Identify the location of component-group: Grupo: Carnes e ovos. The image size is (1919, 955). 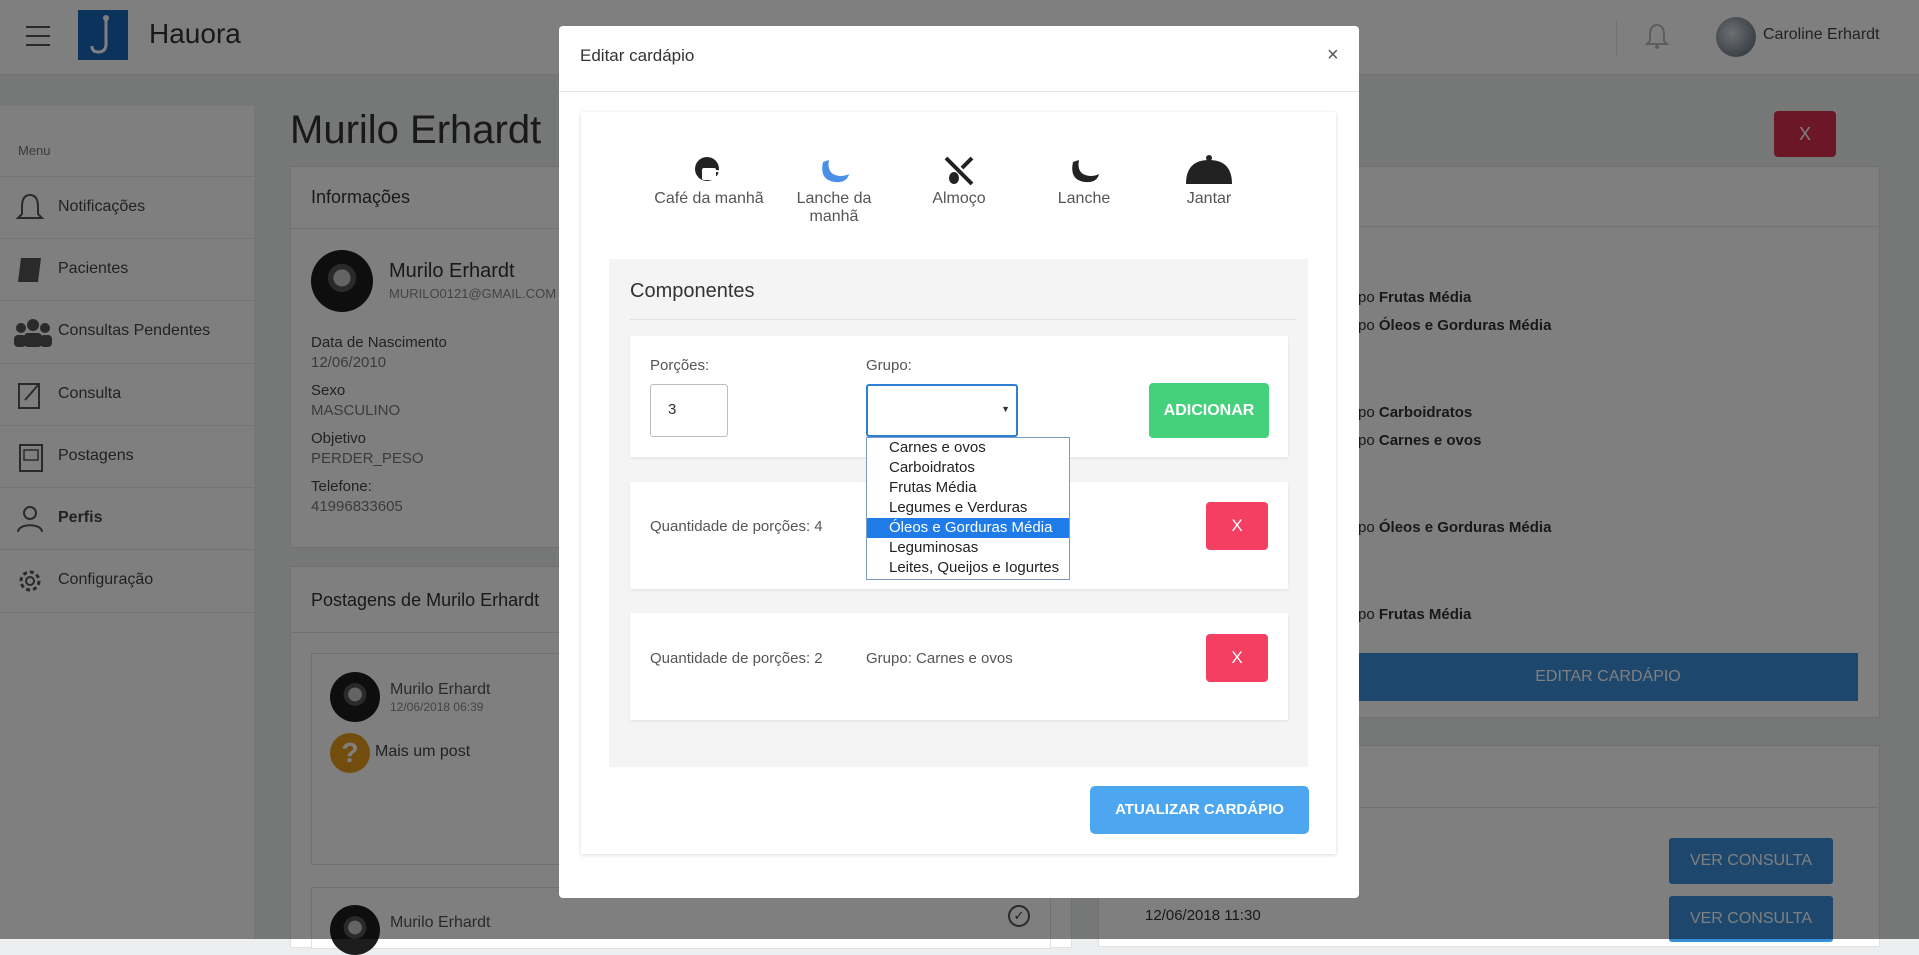
(939, 658).